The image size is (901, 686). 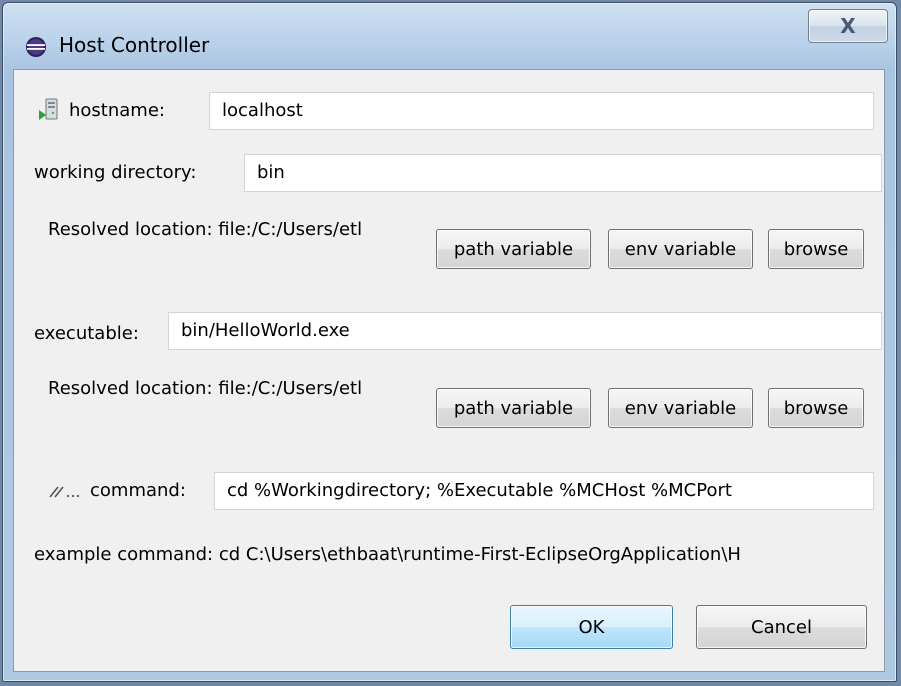 What do you see at coordinates (816, 249) in the screenshot?
I see `working-directory-browse-button: browse` at bounding box center [816, 249].